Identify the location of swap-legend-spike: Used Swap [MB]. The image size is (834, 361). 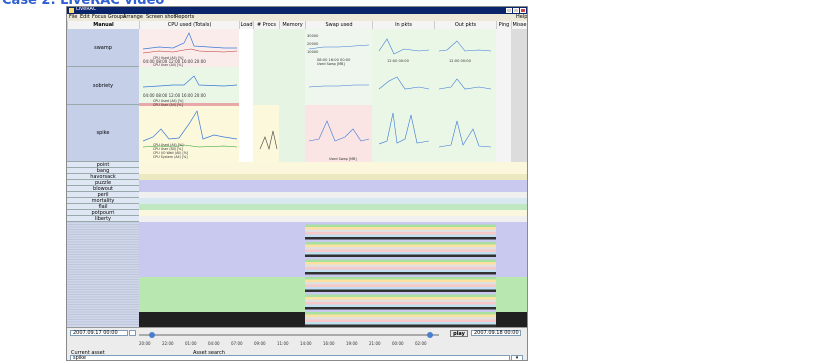
(343, 159).